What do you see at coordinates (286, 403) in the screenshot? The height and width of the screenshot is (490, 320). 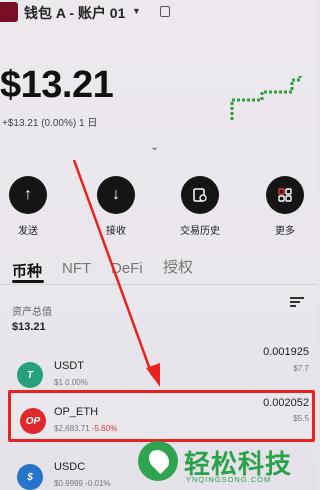 I see `token-amount: 0.002052` at bounding box center [286, 403].